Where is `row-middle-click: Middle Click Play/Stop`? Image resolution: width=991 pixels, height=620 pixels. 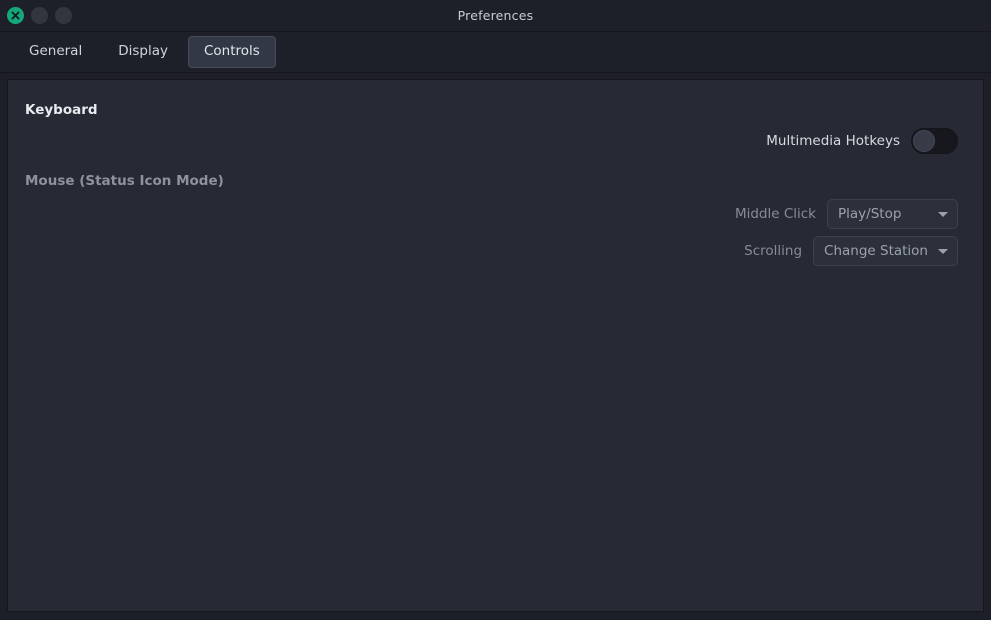
row-middle-click: Middle Click Play/Stop is located at coordinates (846, 214).